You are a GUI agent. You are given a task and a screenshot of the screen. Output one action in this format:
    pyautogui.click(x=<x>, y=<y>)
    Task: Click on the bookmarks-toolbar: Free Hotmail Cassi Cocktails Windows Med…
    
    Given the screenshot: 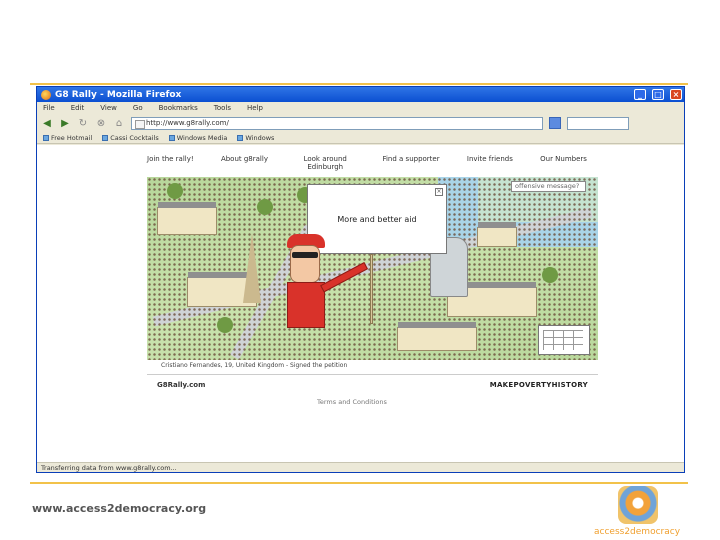 What is the action you would take?
    pyautogui.click(x=360, y=138)
    